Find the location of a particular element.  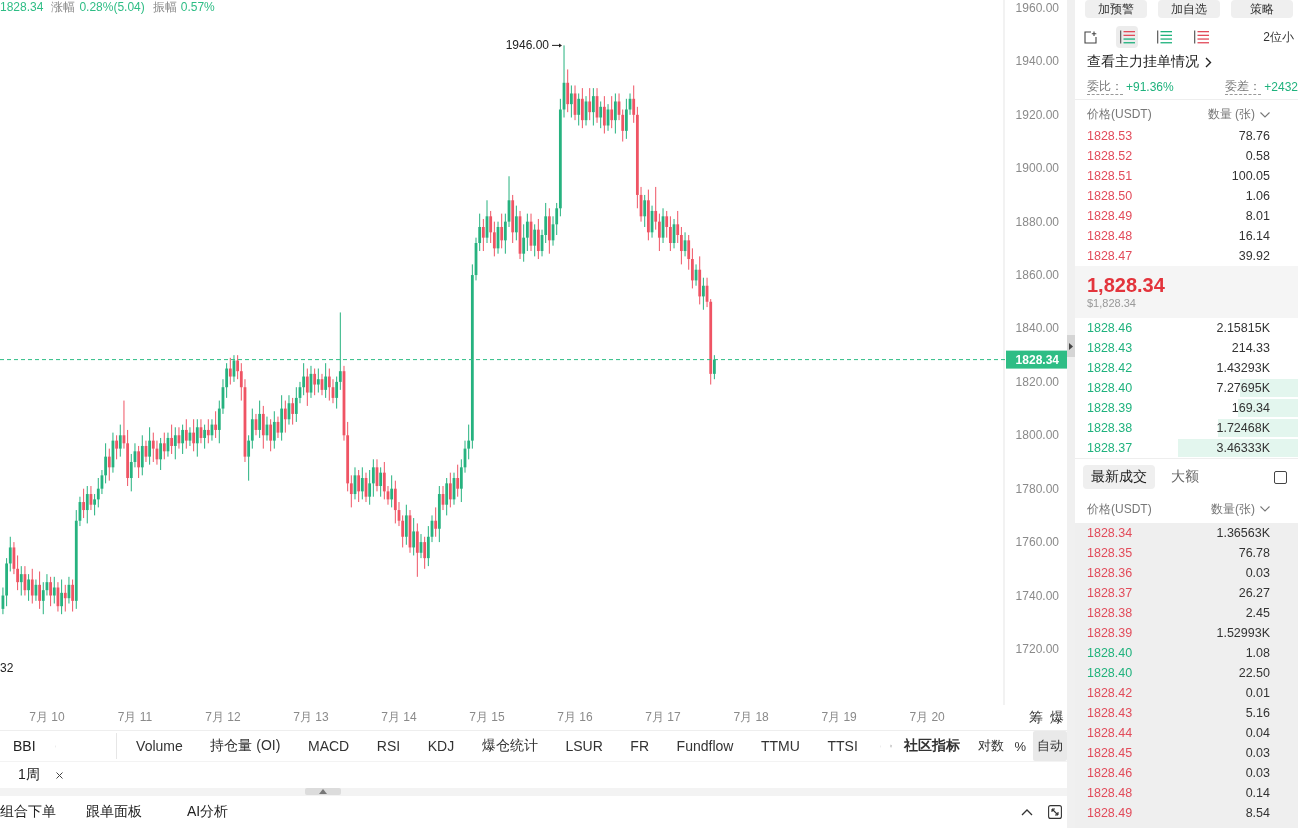

y-axis-label: 1800.00 is located at coordinates (1037, 435).